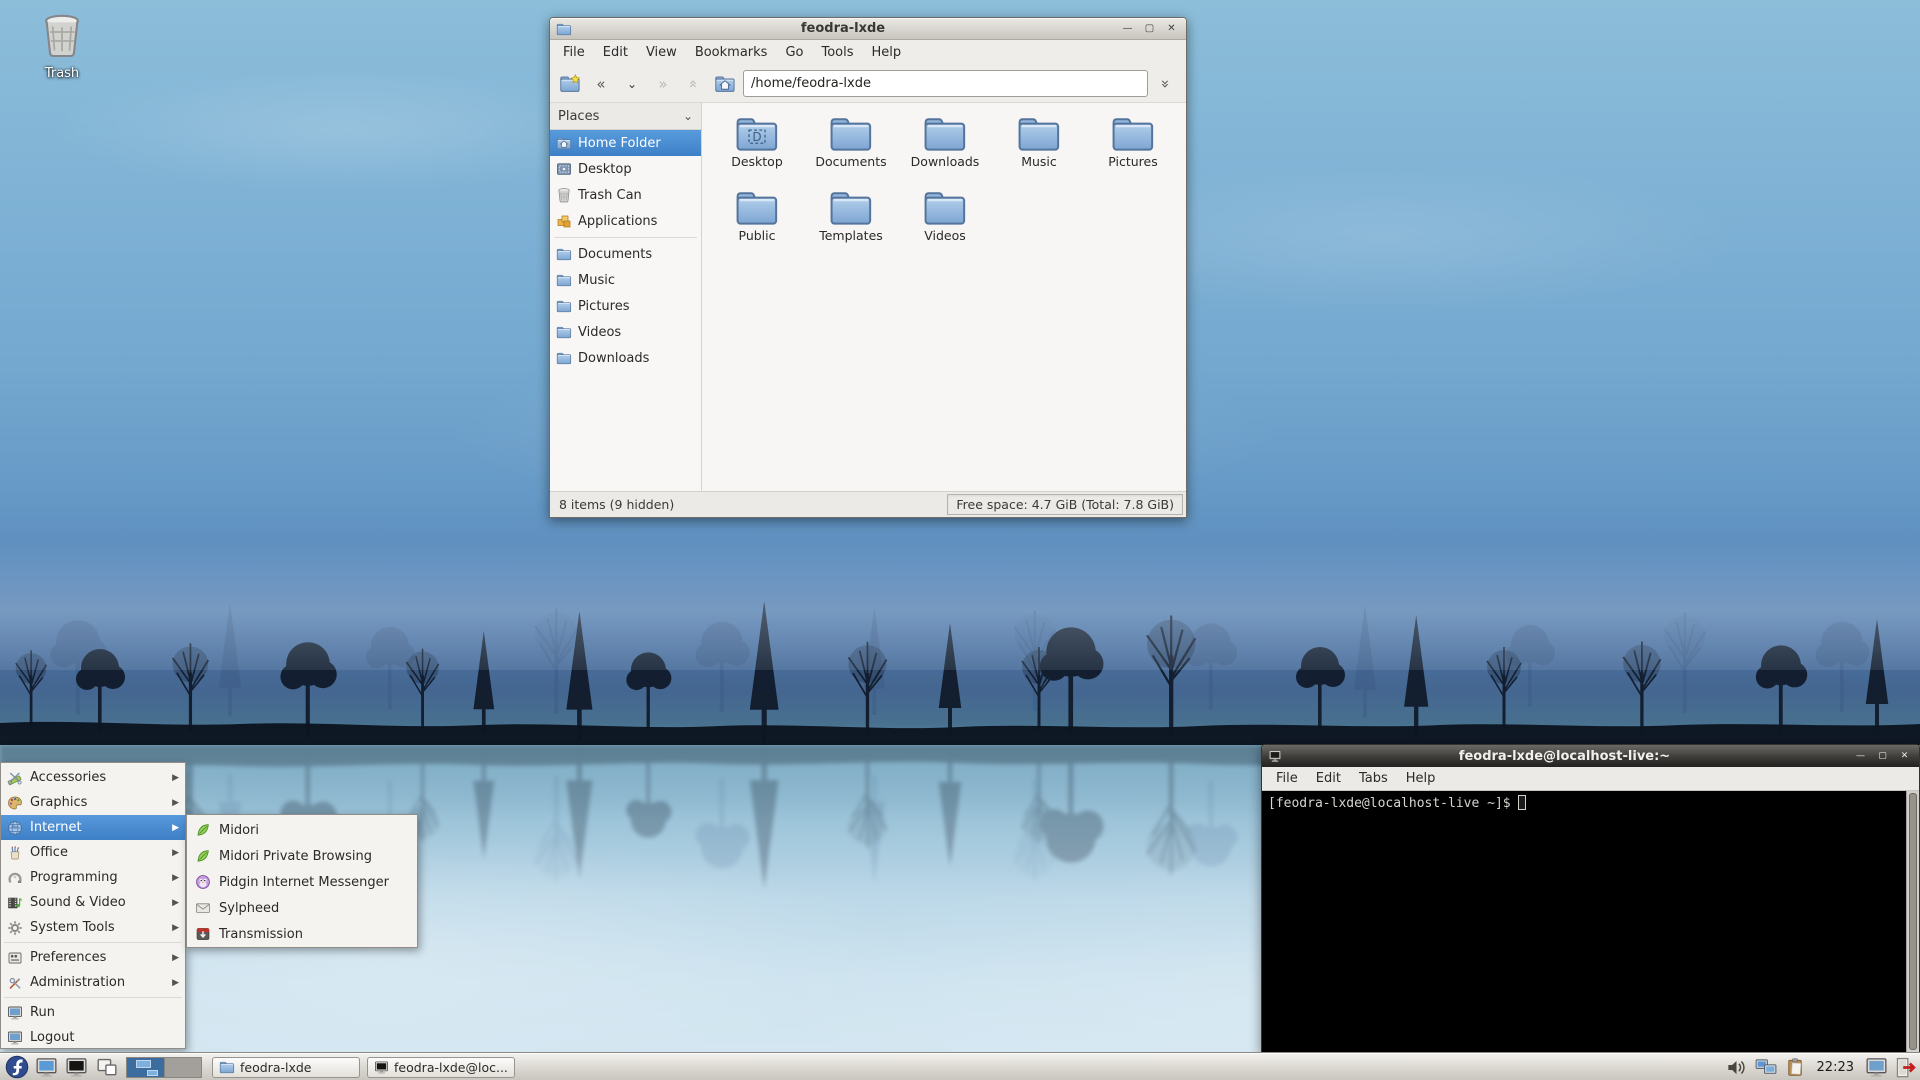  I want to click on menu-view: View, so click(661, 52).